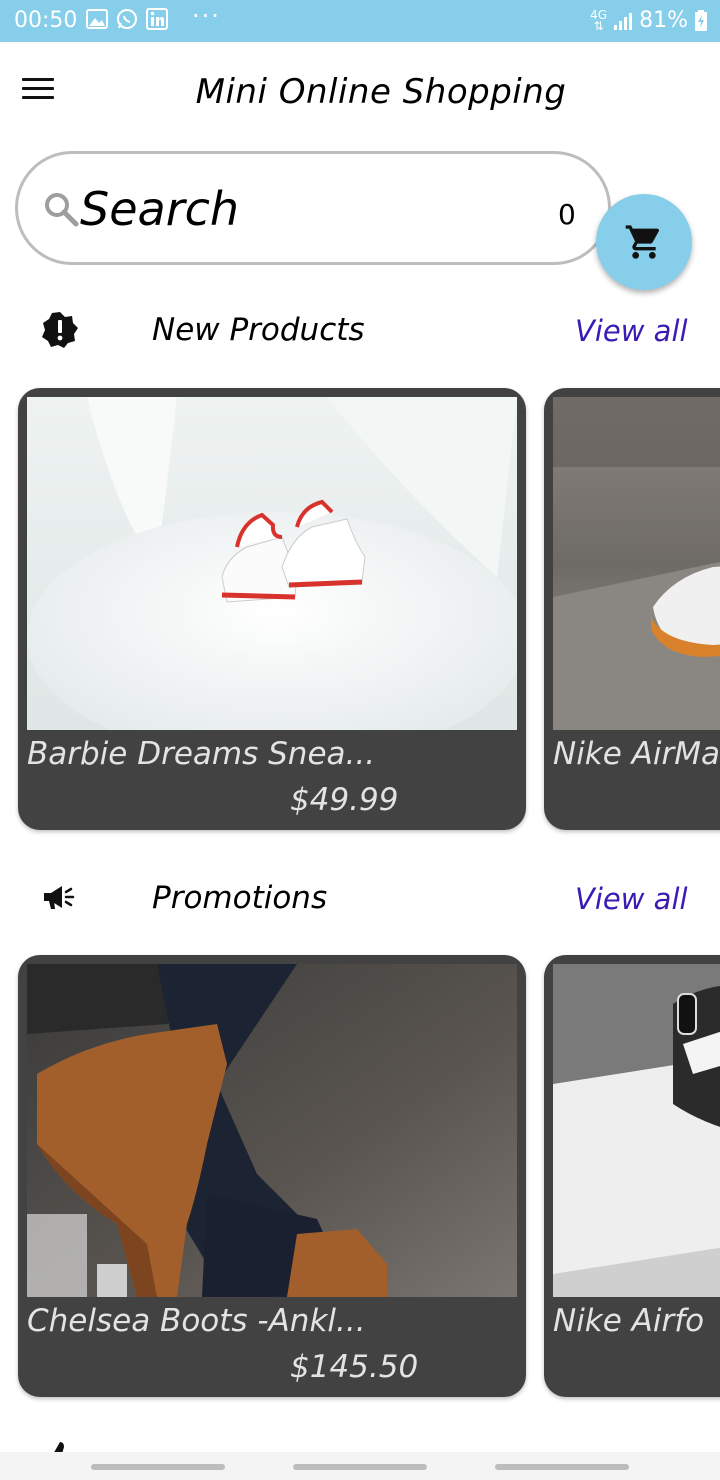 This screenshot has width=720, height=1480. What do you see at coordinates (354, 1367) in the screenshot?
I see `product-price: $145.50` at bounding box center [354, 1367].